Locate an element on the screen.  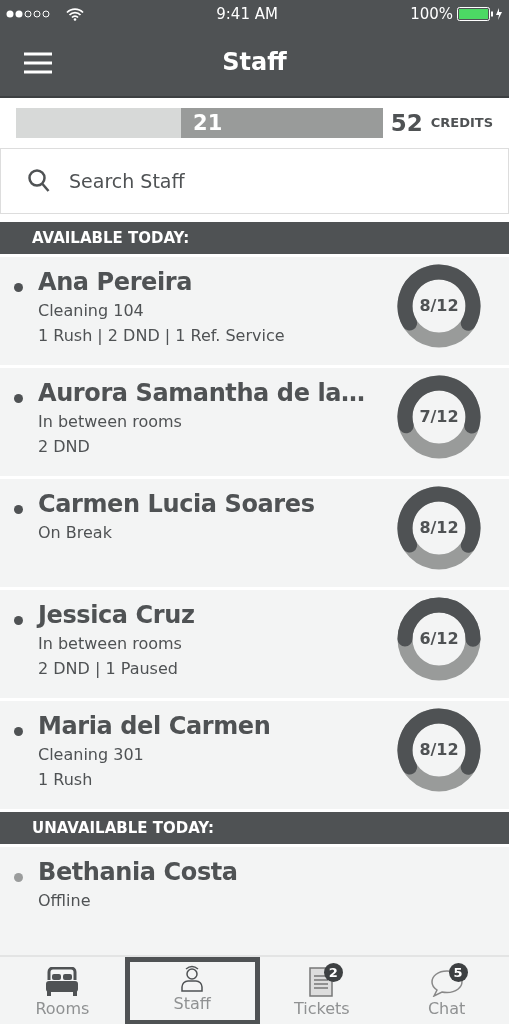
search-field: Search Staff is located at coordinates (254, 181).